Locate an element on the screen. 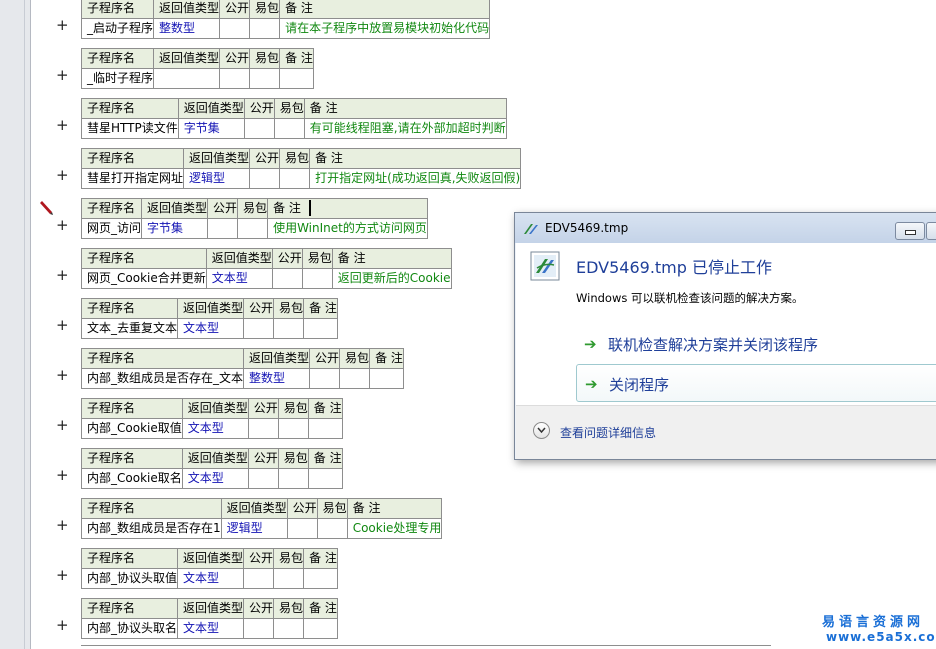 This screenshot has width=936, height=649. subroutine-name: 彗星打开指定网址 is located at coordinates (132, 178).